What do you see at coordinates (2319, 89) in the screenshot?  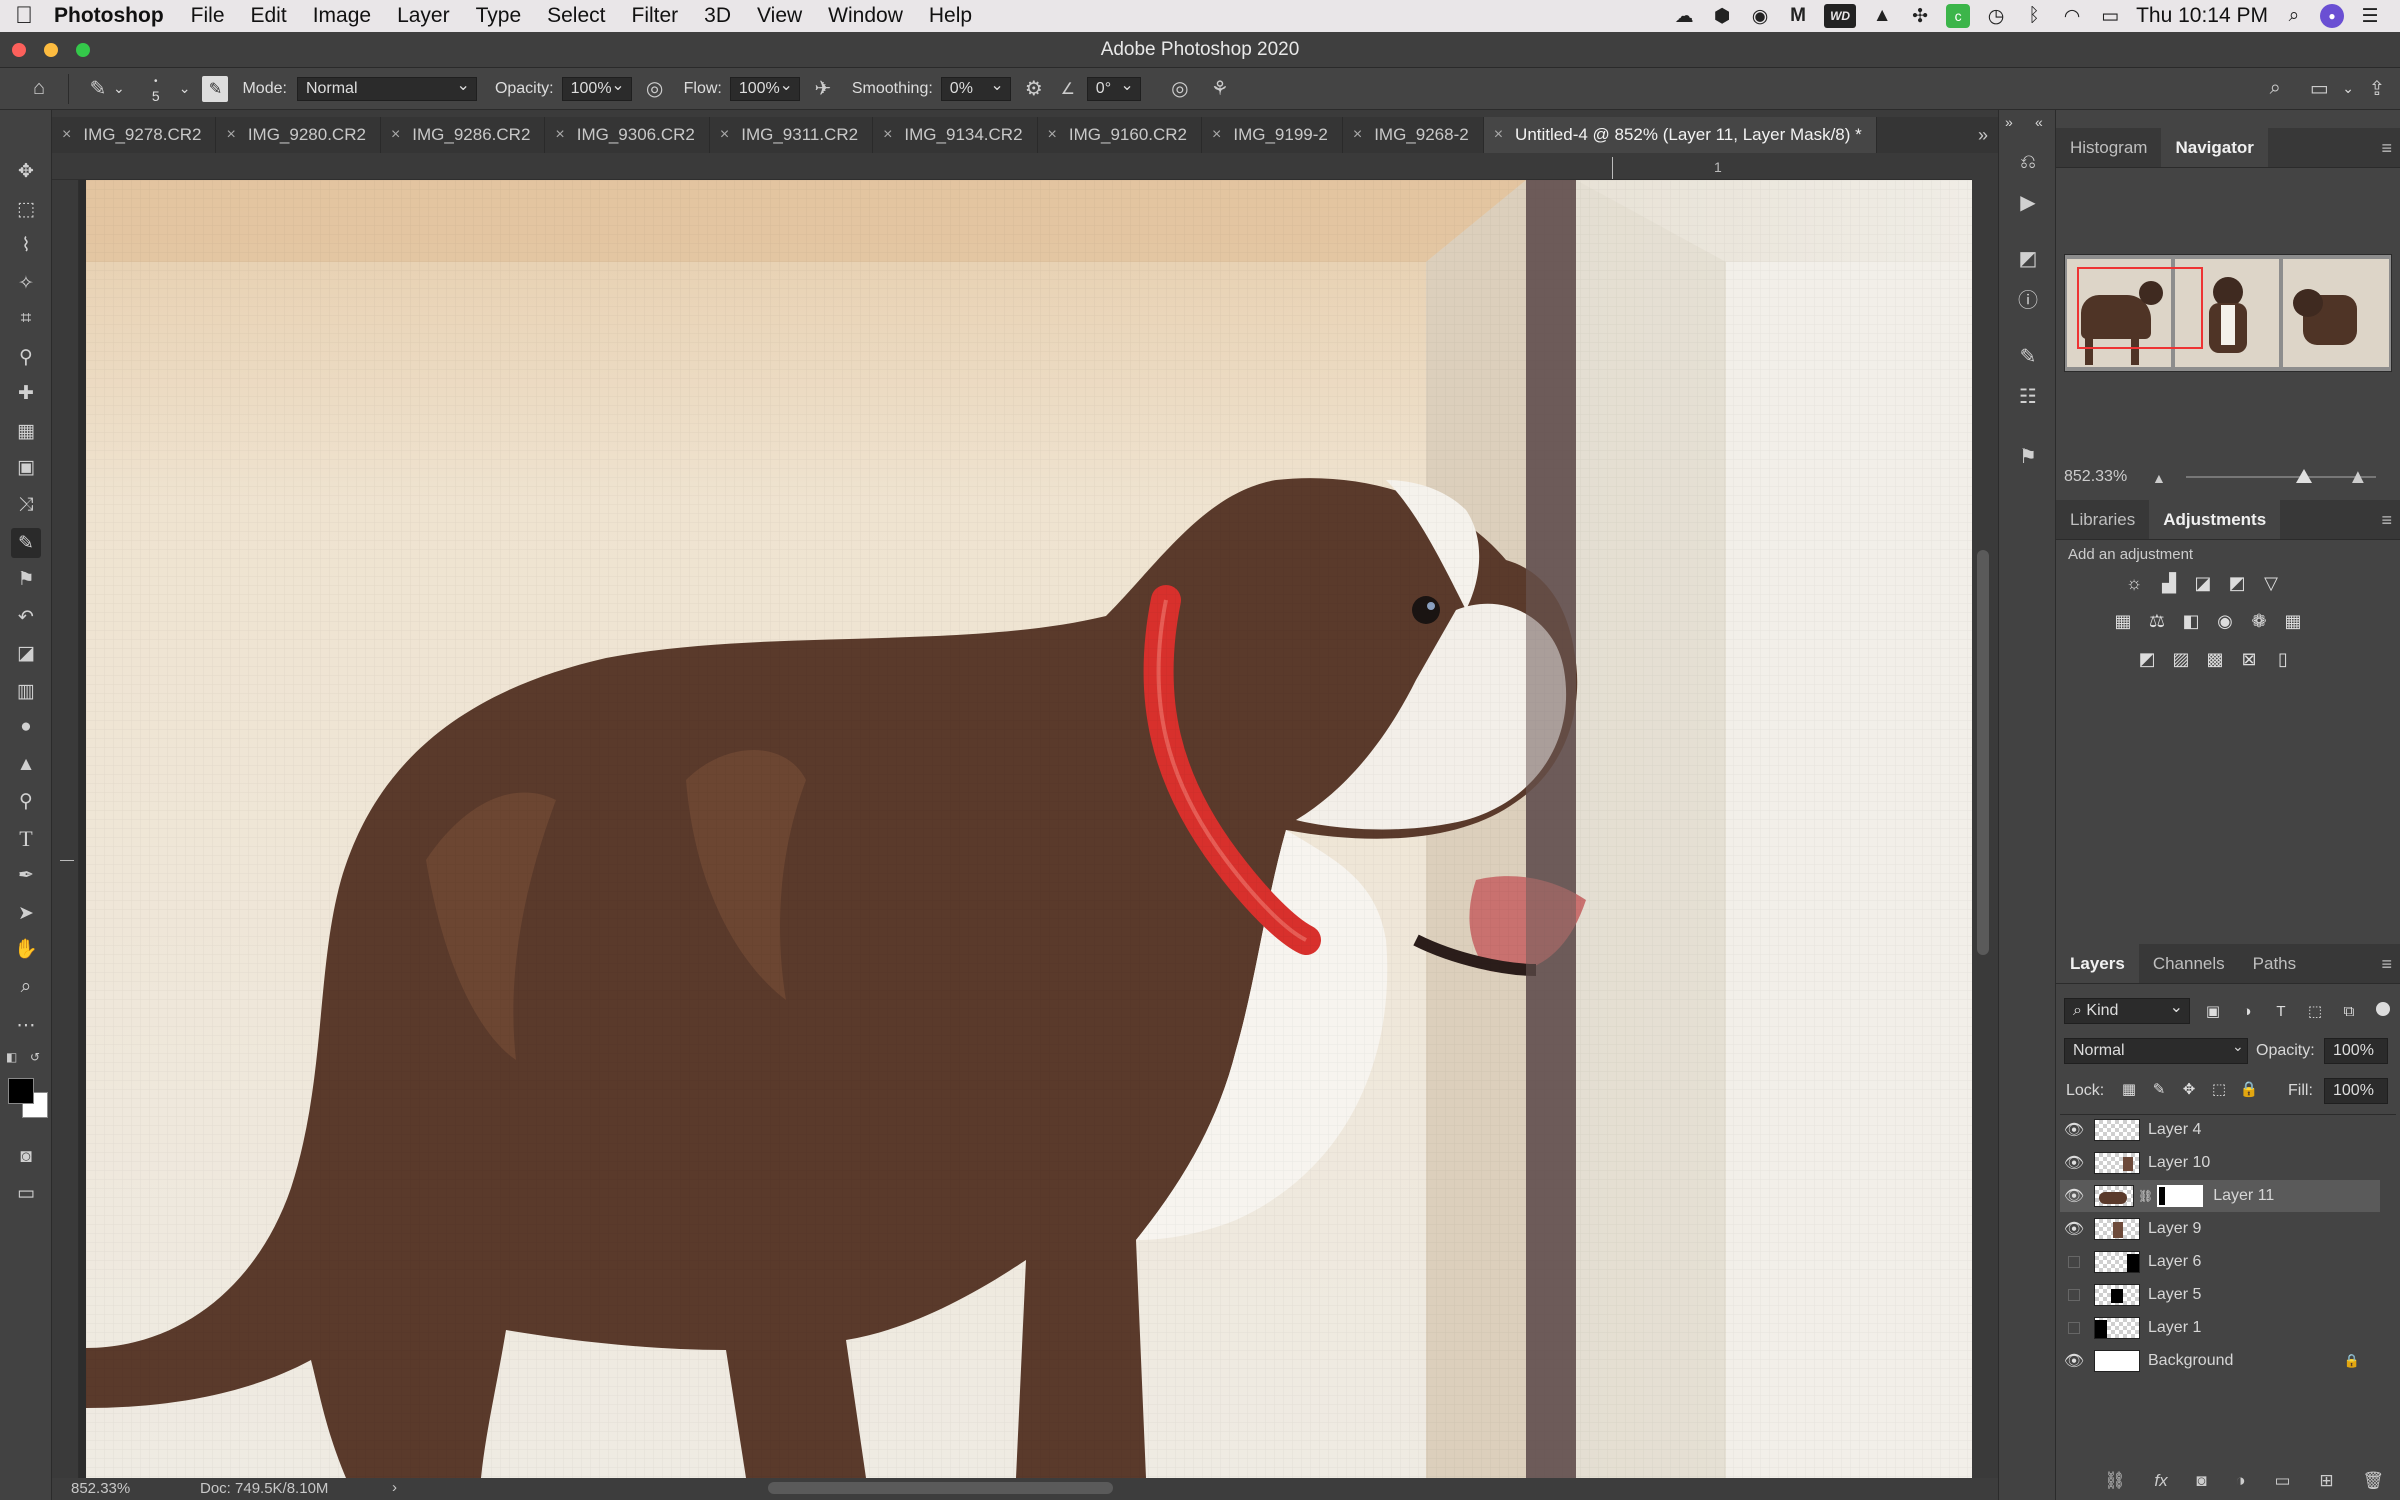 I see `workspace-icon: ▭` at bounding box center [2319, 89].